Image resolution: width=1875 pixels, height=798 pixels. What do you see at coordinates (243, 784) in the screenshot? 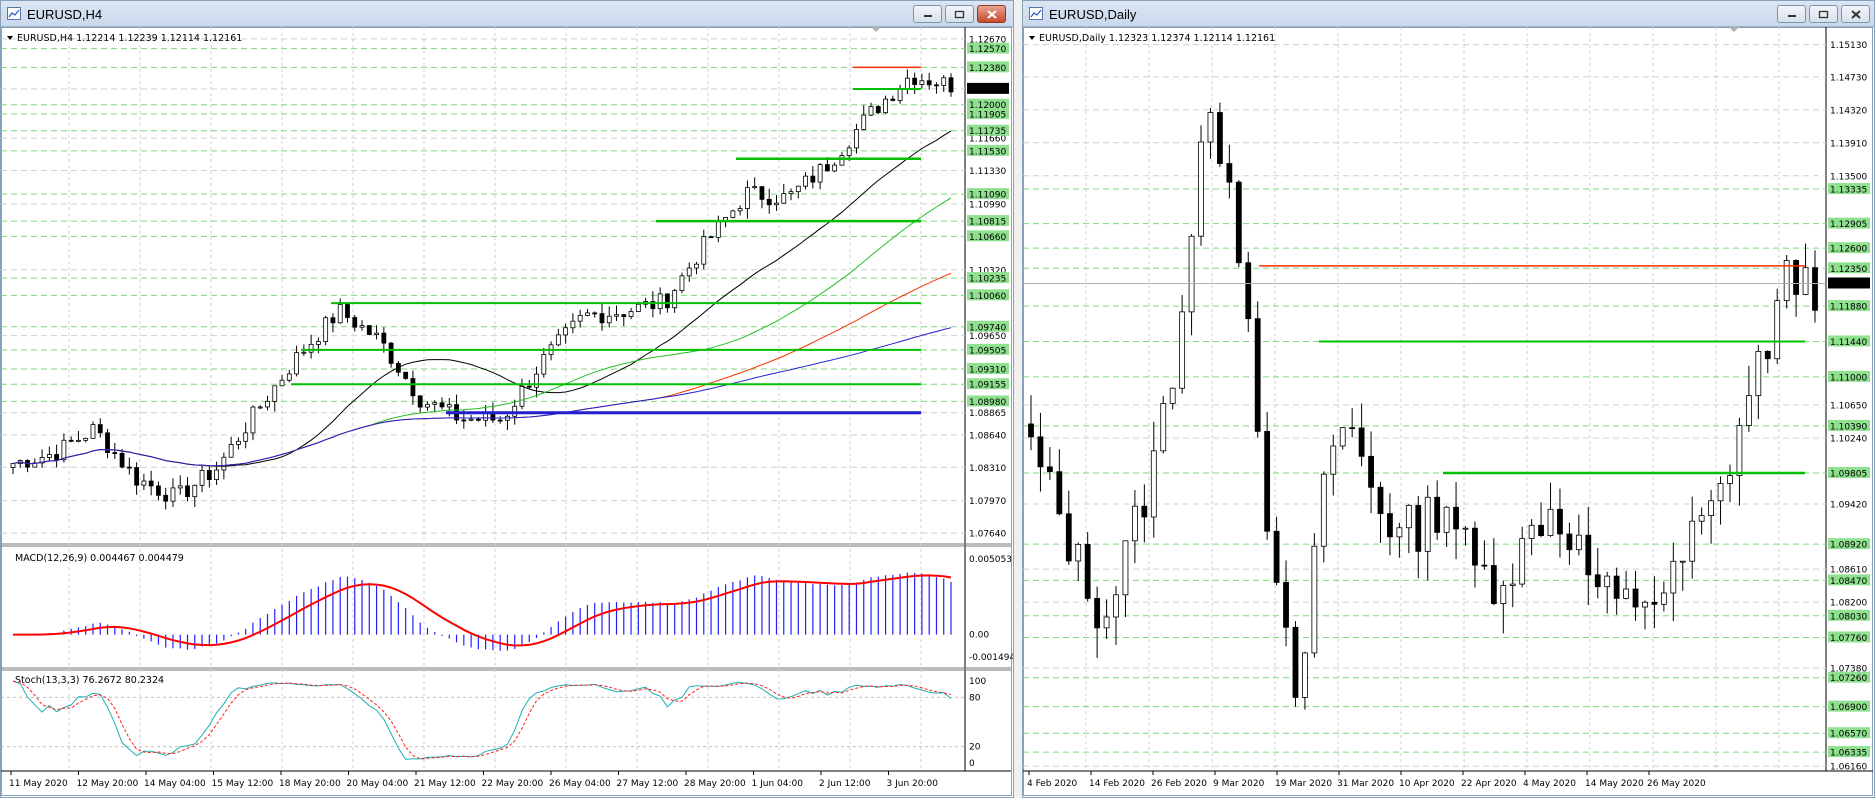
I see `time-axis-label: 15 May 12:00` at bounding box center [243, 784].